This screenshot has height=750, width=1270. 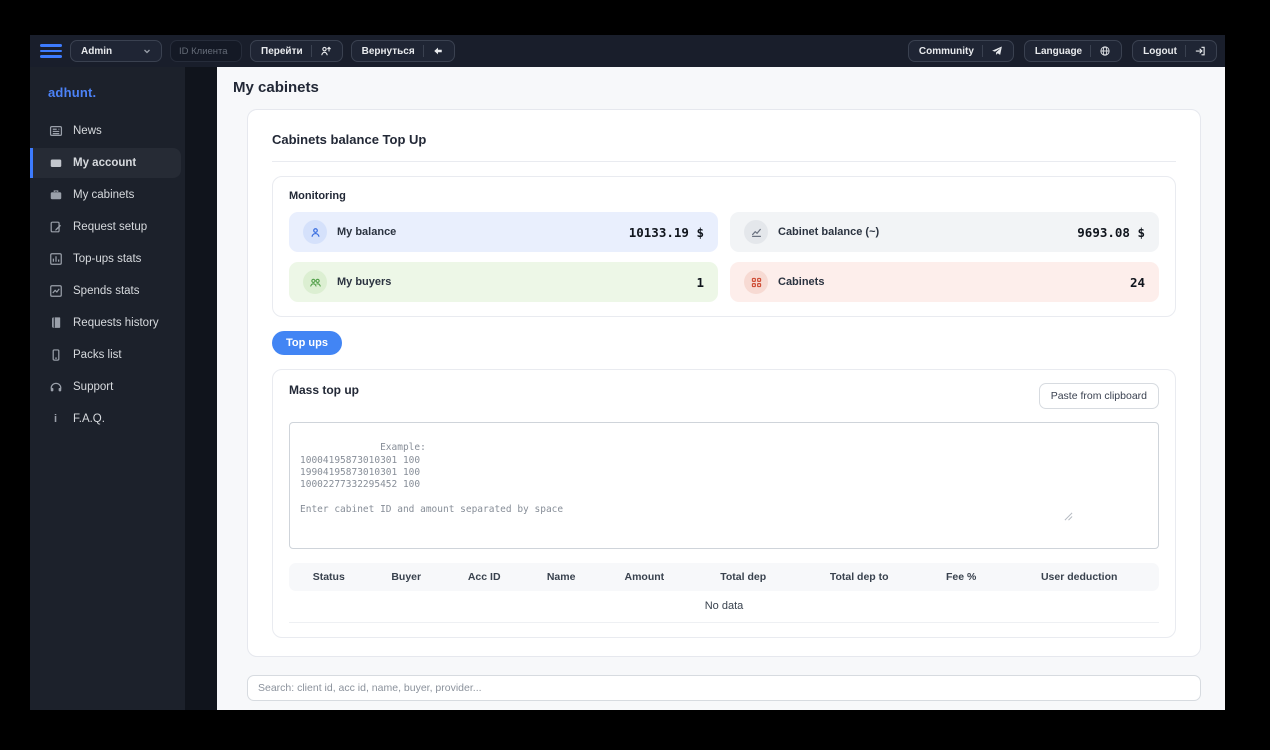 I want to click on sidebar-item-label: Packs list, so click(x=97, y=355).